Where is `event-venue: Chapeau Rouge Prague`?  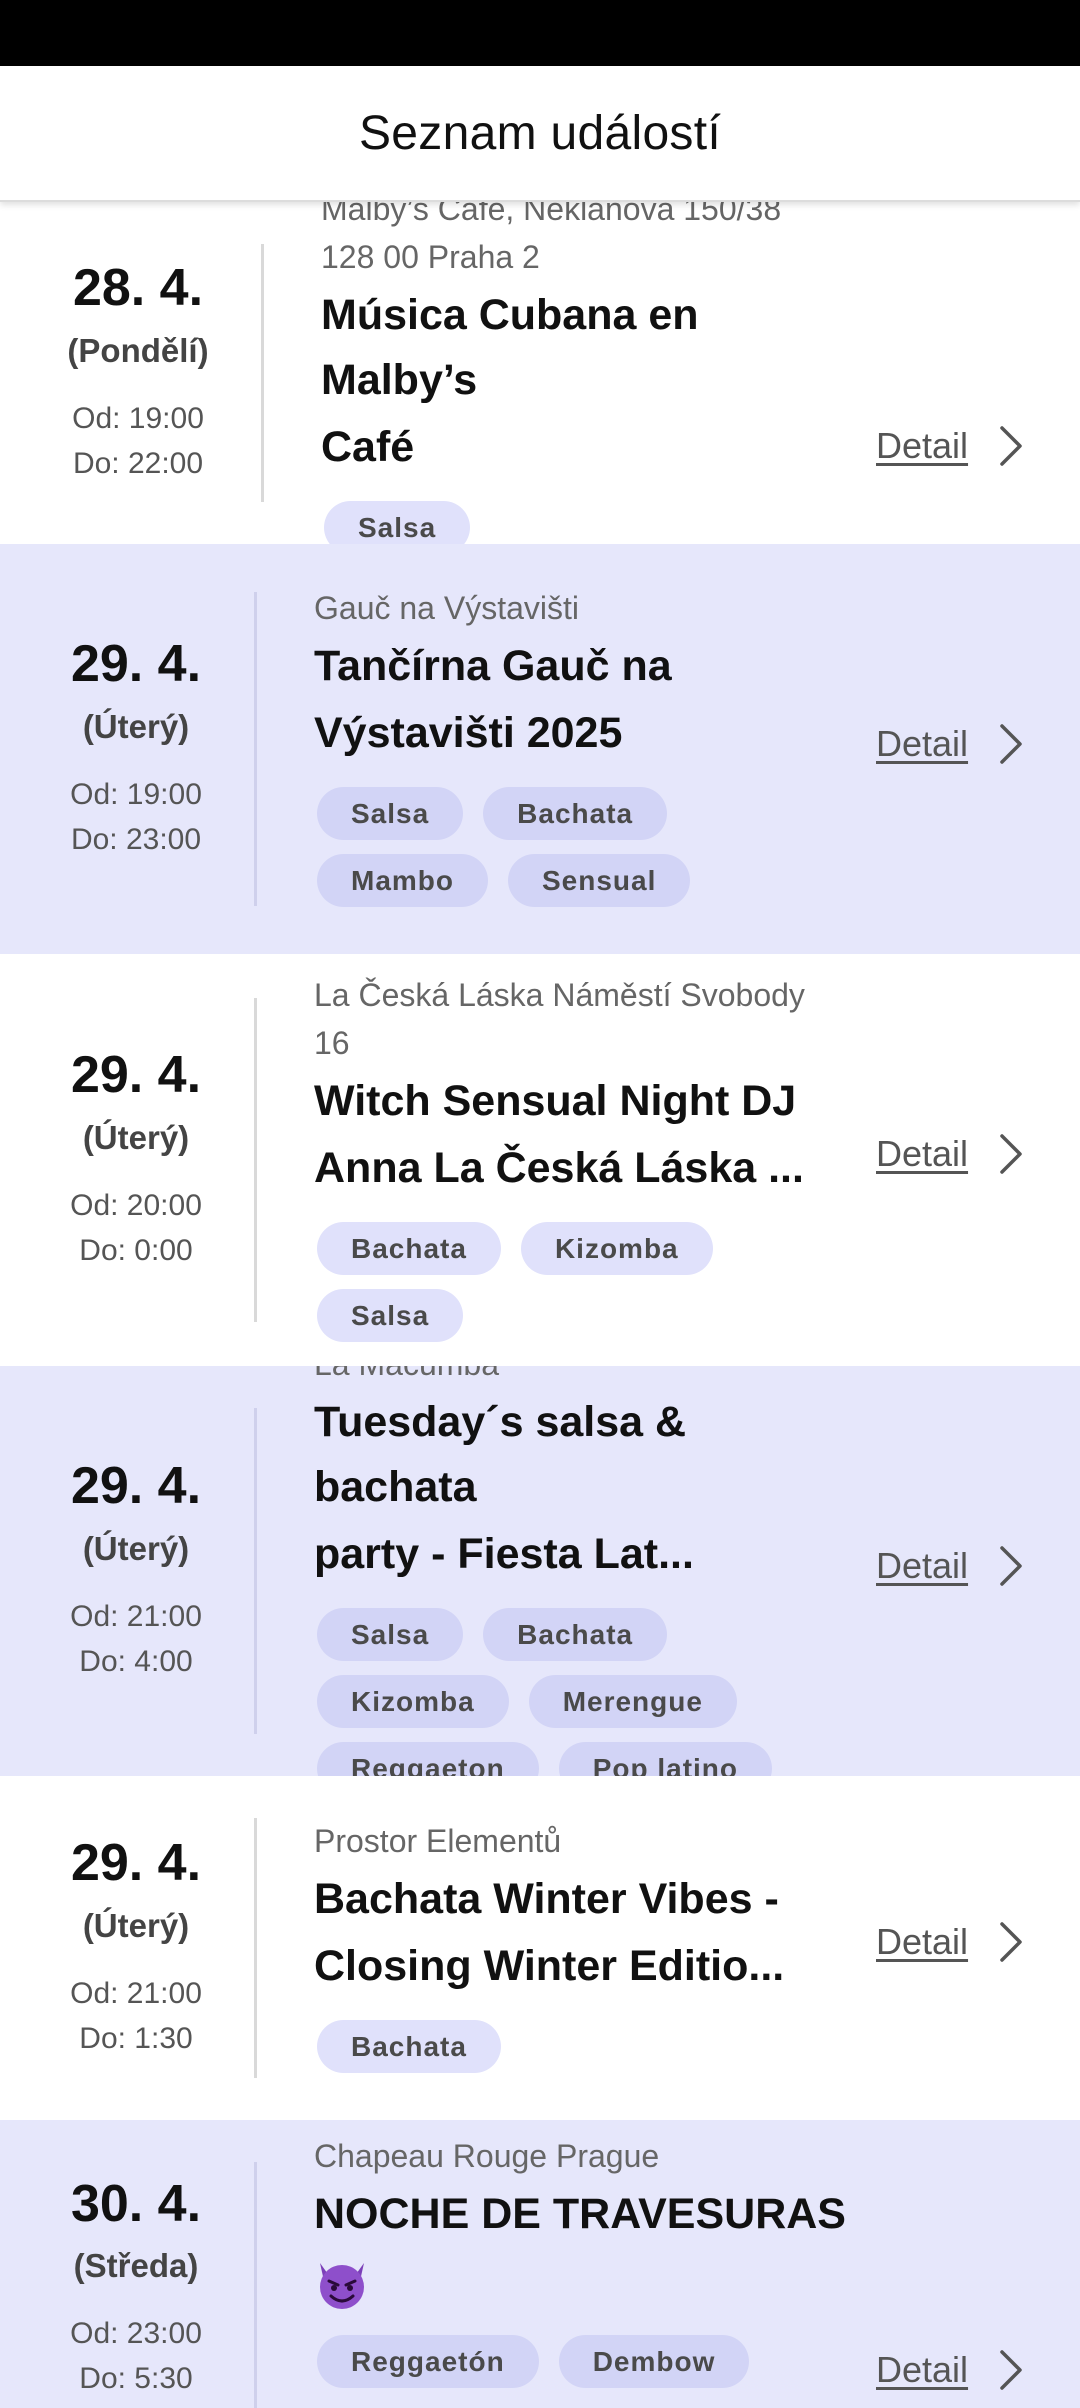
event-venue: Chapeau Rouge Prague is located at coordinates (487, 2156).